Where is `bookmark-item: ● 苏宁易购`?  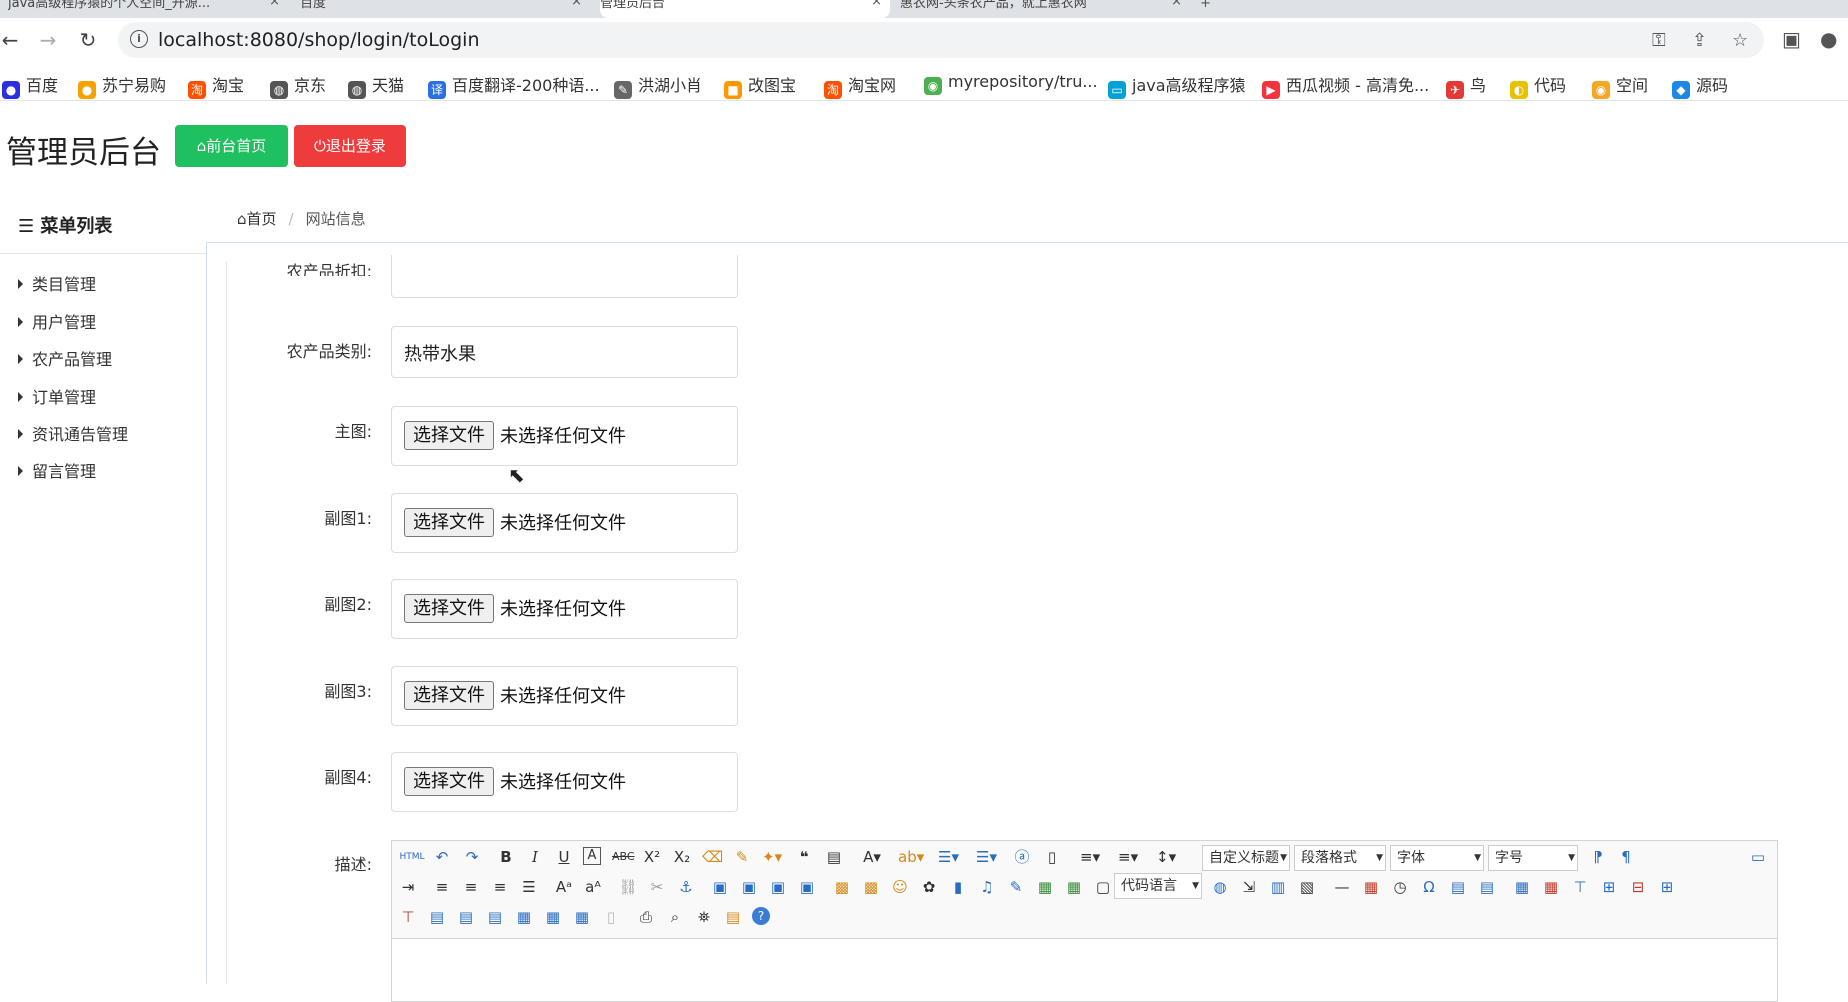
bookmark-item: ● 苏宁易购 is located at coordinates (122, 85).